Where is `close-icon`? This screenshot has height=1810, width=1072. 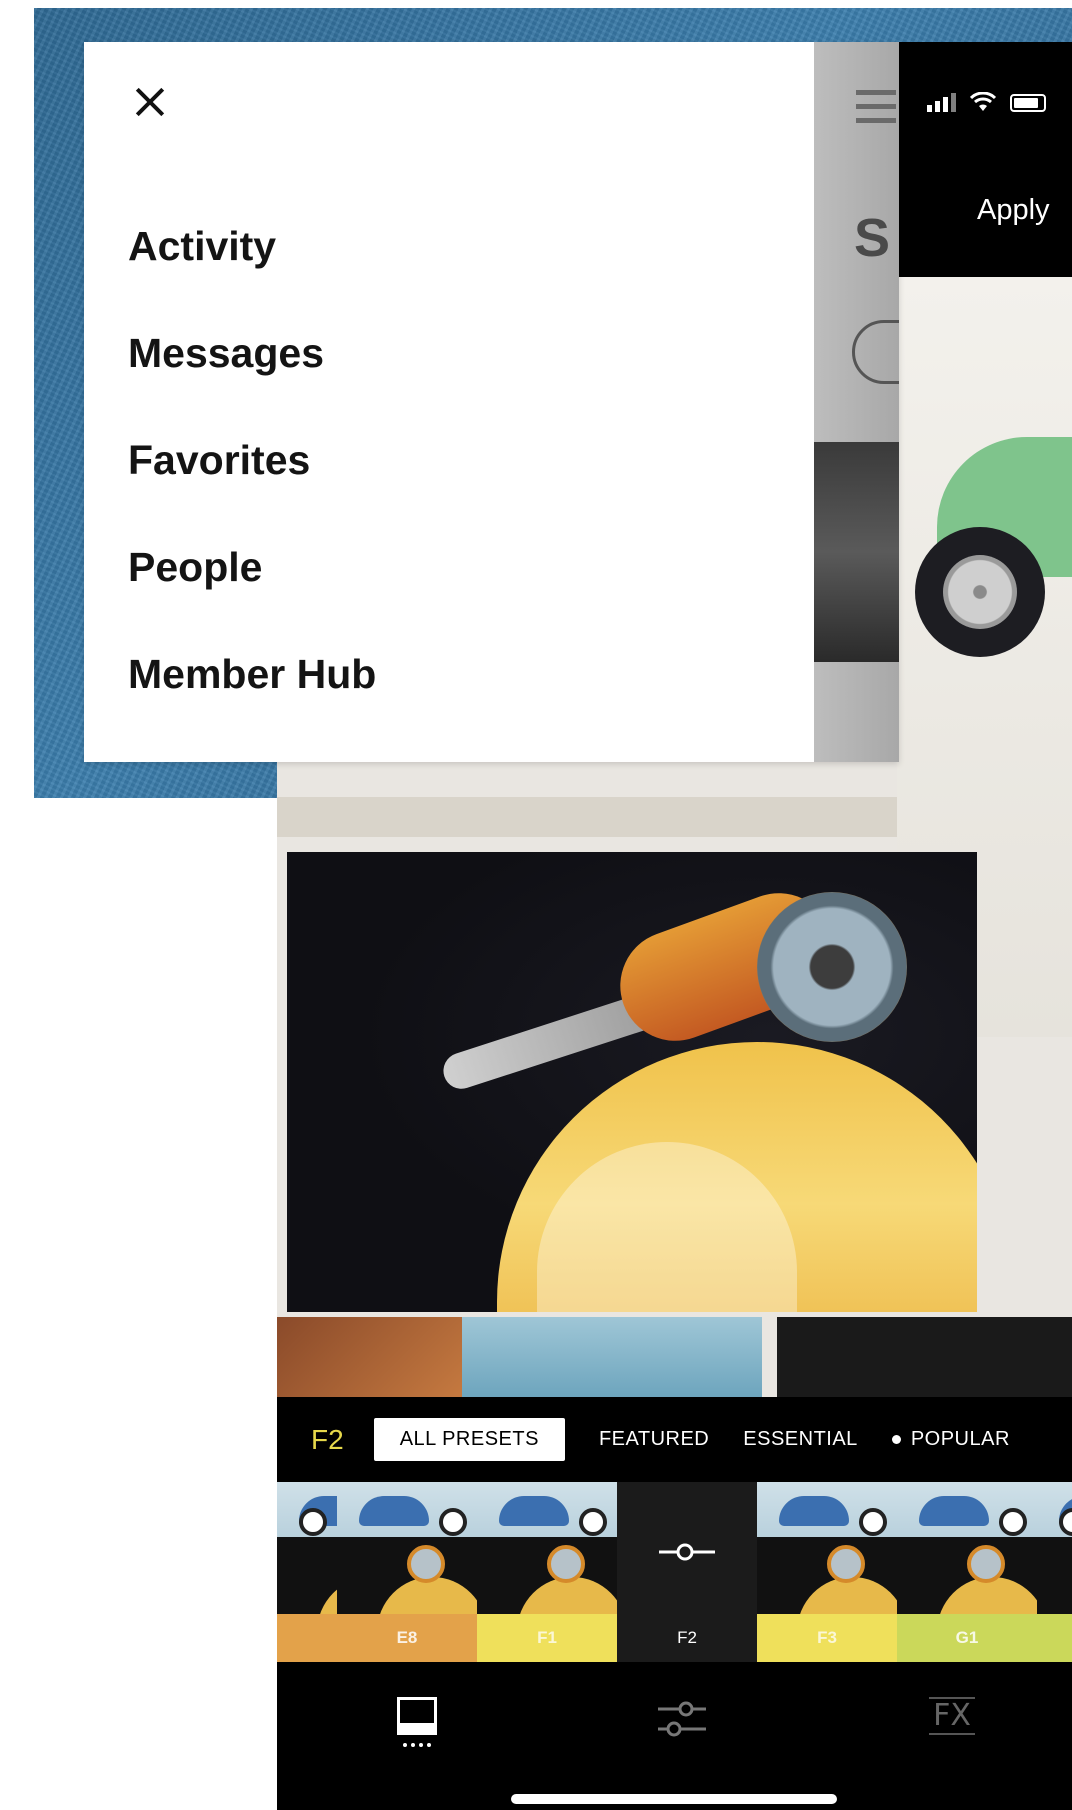 close-icon is located at coordinates (151, 103).